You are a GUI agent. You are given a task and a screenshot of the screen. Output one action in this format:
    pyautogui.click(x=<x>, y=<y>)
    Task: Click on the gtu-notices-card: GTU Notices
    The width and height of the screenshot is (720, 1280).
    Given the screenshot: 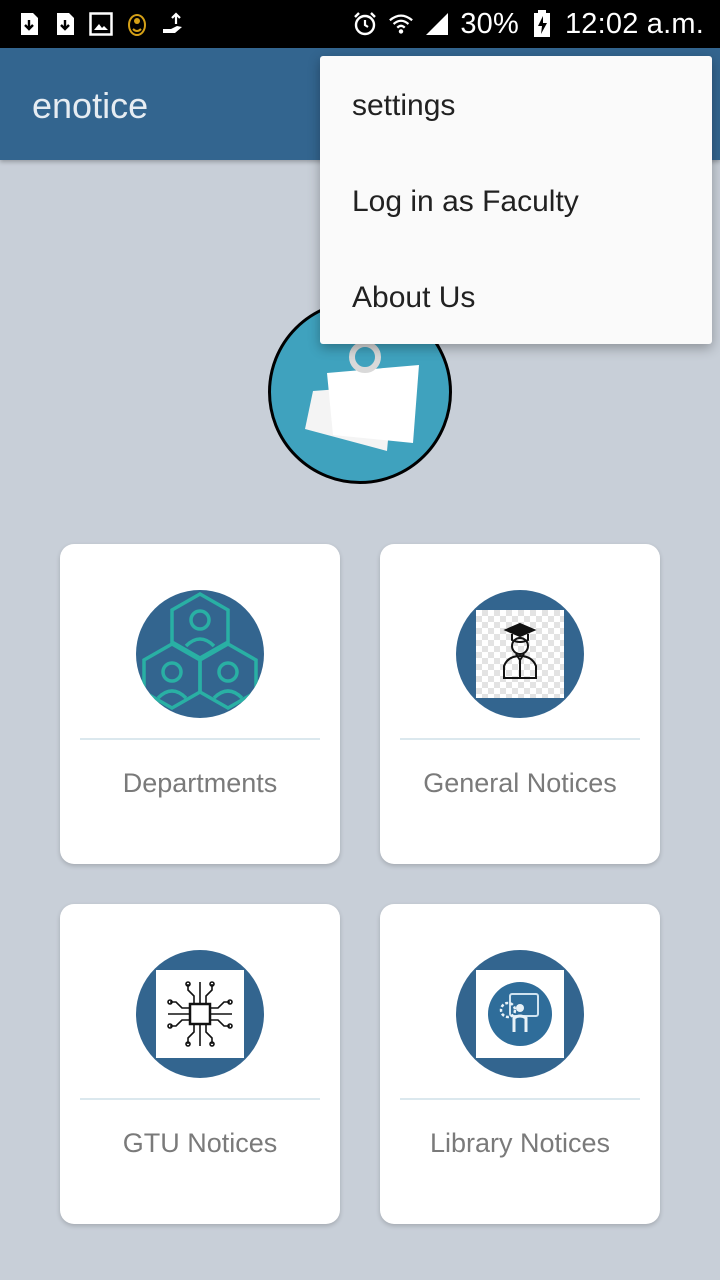 What is the action you would take?
    pyautogui.click(x=200, y=1064)
    